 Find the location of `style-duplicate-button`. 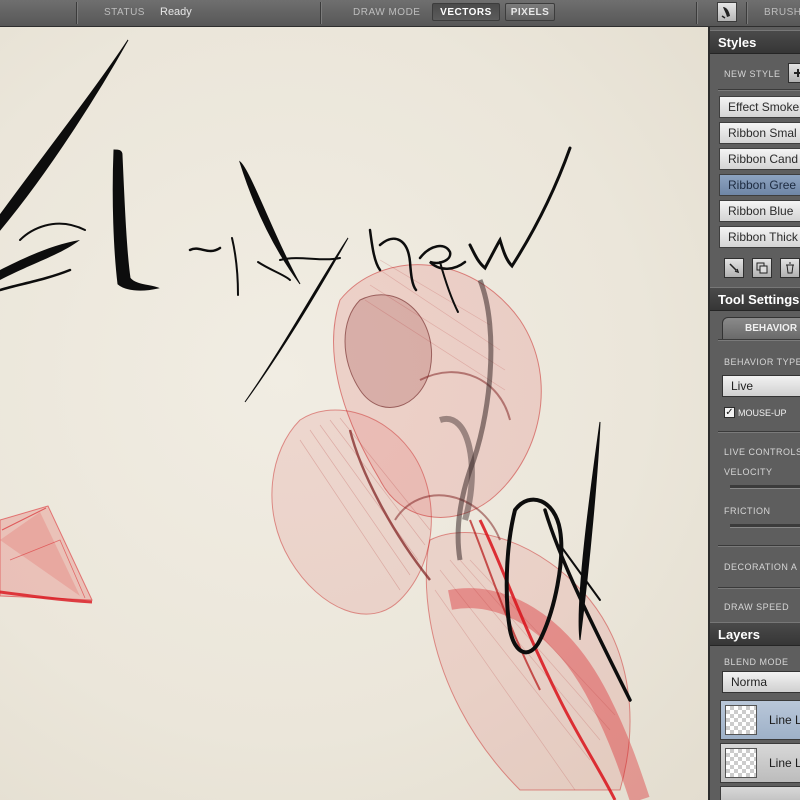

style-duplicate-button is located at coordinates (762, 268).